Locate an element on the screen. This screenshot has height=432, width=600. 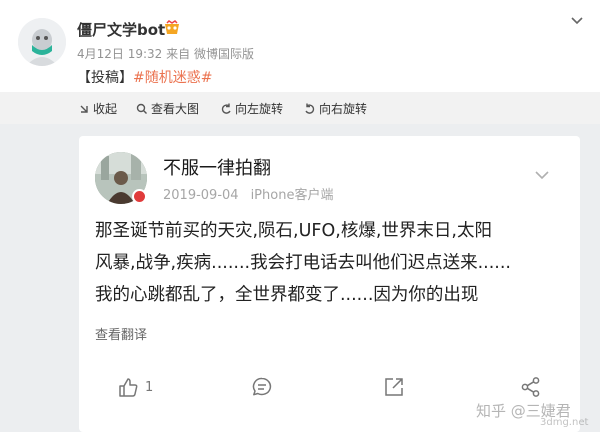
post-text: 【投稿】#随机迷惑# is located at coordinates (144, 77).